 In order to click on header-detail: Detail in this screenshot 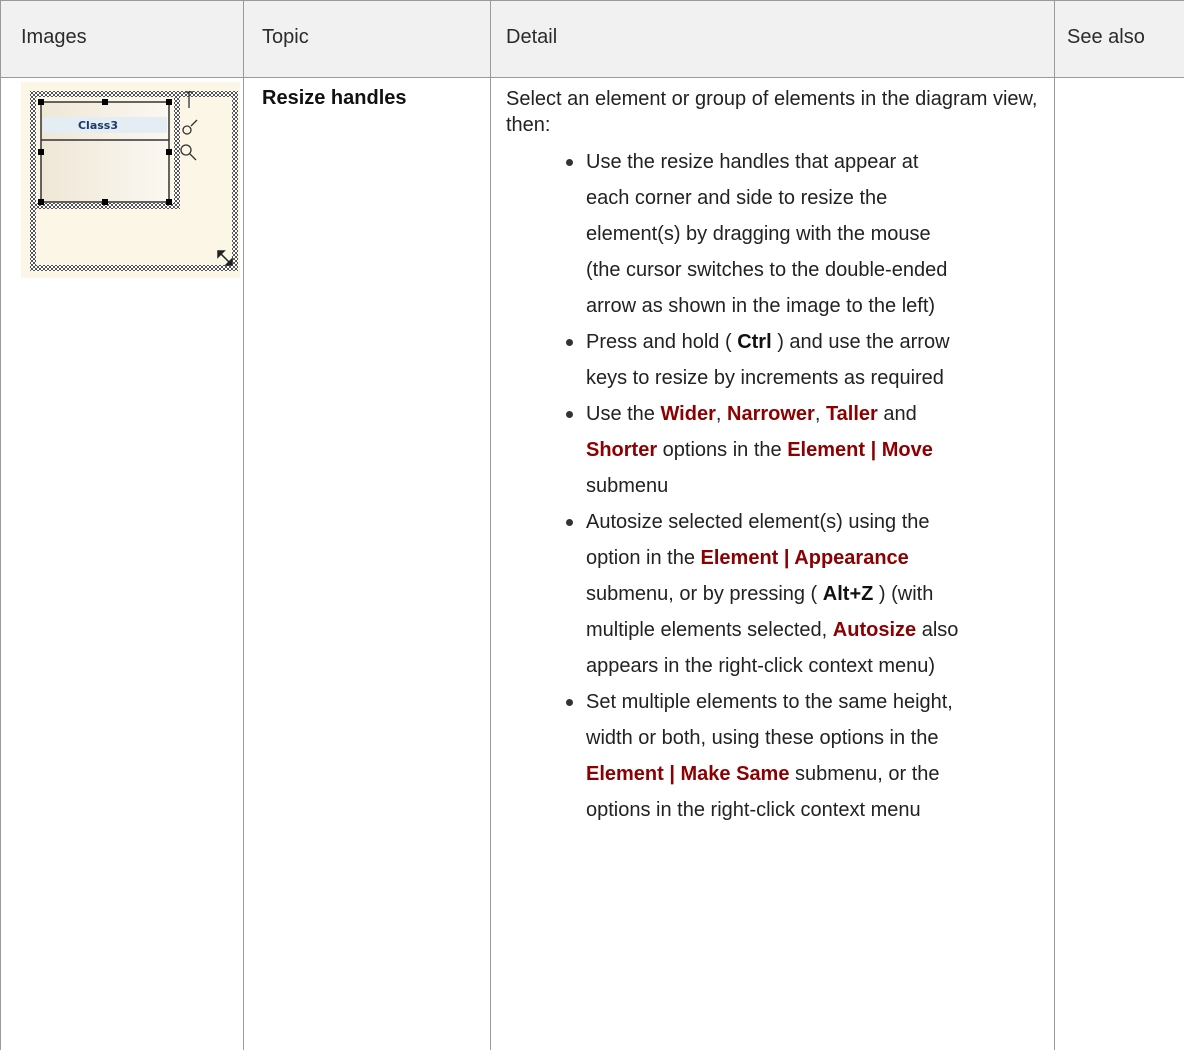, I will do `click(532, 37)`.